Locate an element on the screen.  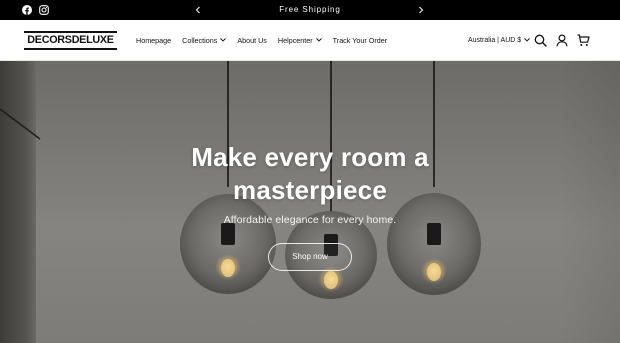
nav-item-label: About Us is located at coordinates (252, 40).